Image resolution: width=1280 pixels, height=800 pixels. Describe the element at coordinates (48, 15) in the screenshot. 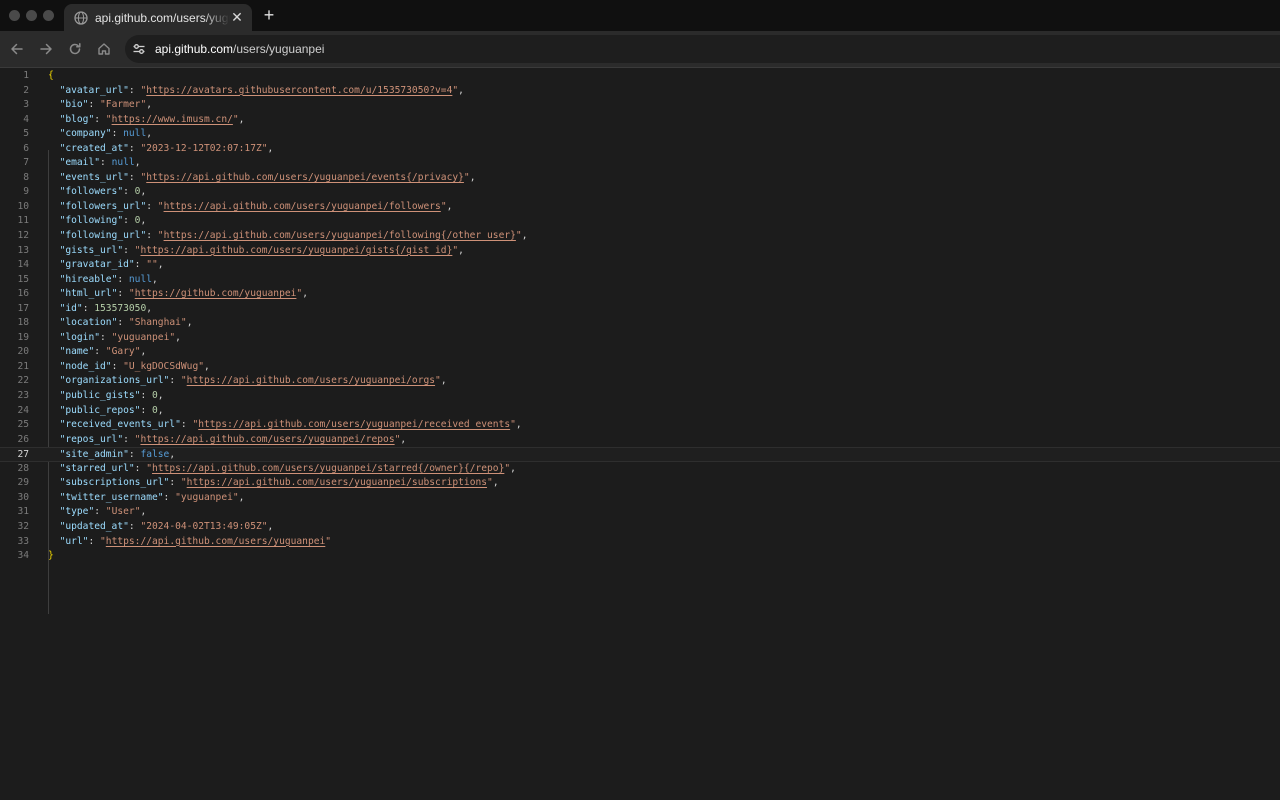

I see `zoom-window-button` at that location.